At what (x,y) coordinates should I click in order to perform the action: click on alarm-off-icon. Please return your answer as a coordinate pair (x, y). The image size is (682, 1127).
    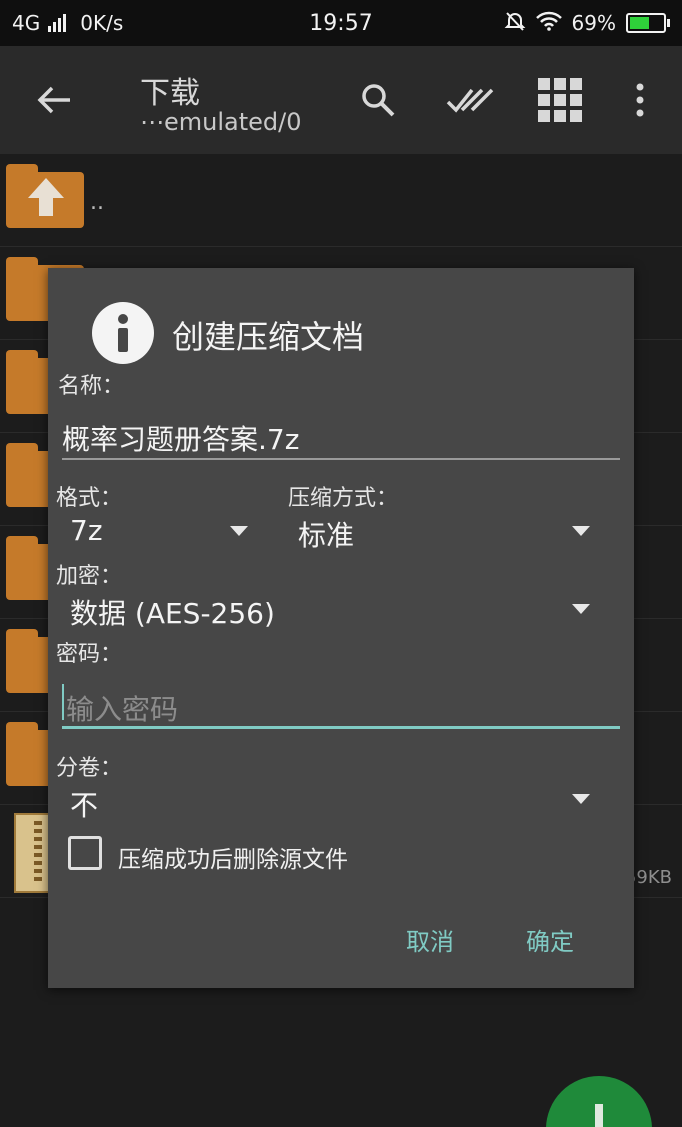
    Looking at the image, I should click on (515, 23).